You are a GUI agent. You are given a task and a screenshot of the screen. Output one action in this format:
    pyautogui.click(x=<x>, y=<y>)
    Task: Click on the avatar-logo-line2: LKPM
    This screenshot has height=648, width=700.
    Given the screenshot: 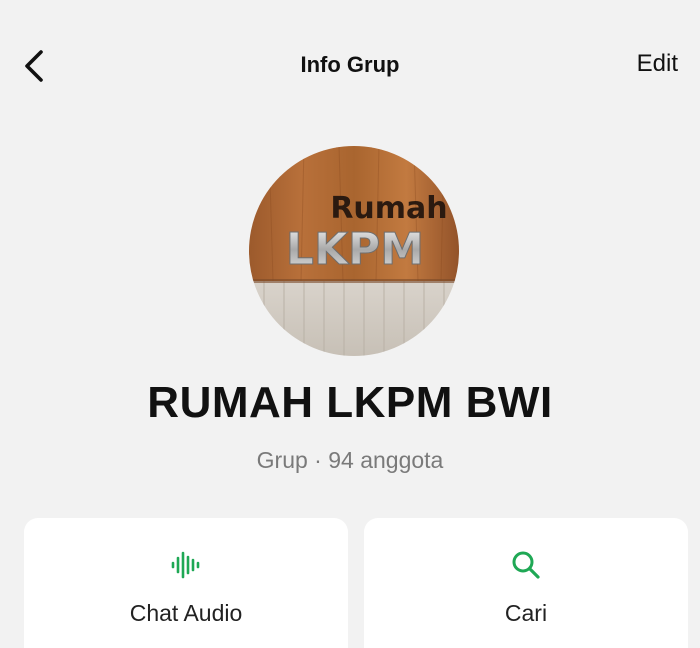 What is the action you would take?
    pyautogui.click(x=355, y=249)
    